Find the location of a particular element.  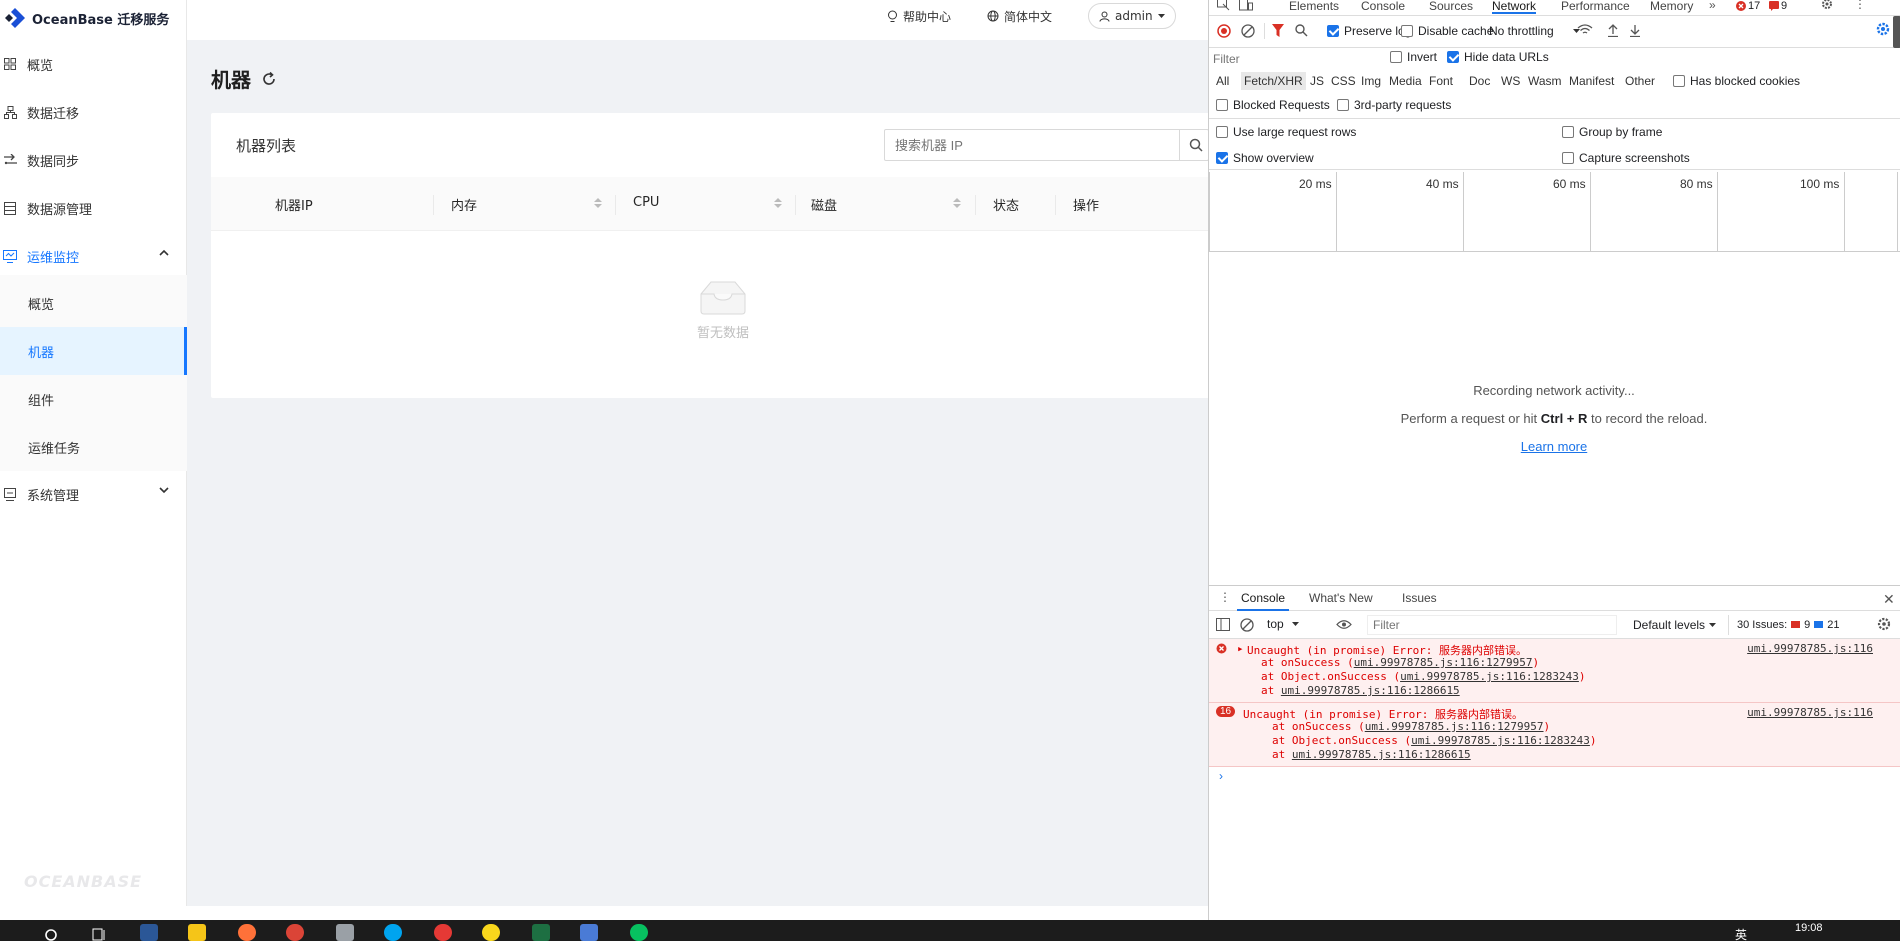

user-menu-button: admin is located at coordinates (1132, 16).